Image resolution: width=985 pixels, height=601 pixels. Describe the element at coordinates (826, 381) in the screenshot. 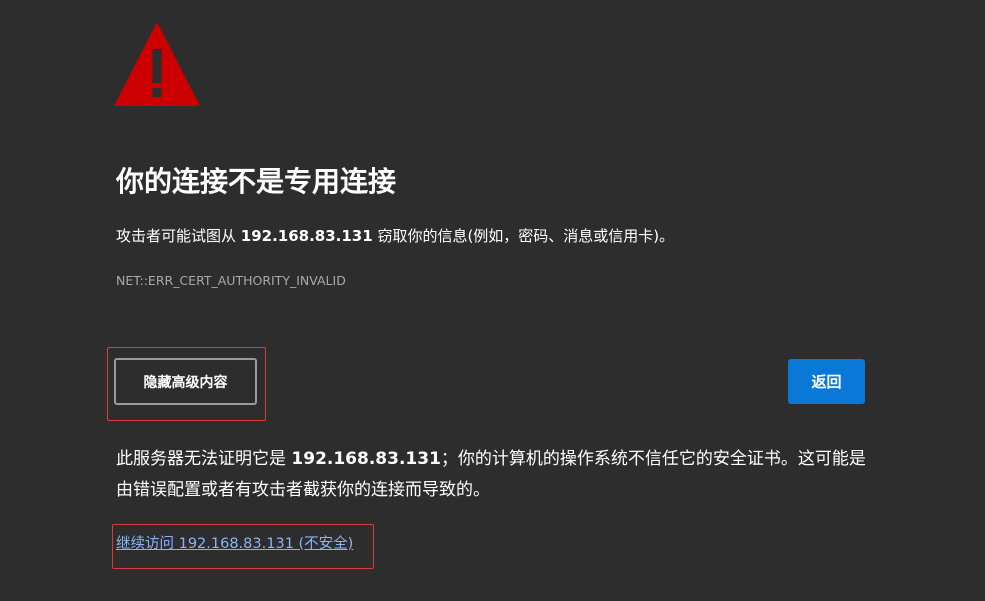

I see `back-button: 返回` at that location.